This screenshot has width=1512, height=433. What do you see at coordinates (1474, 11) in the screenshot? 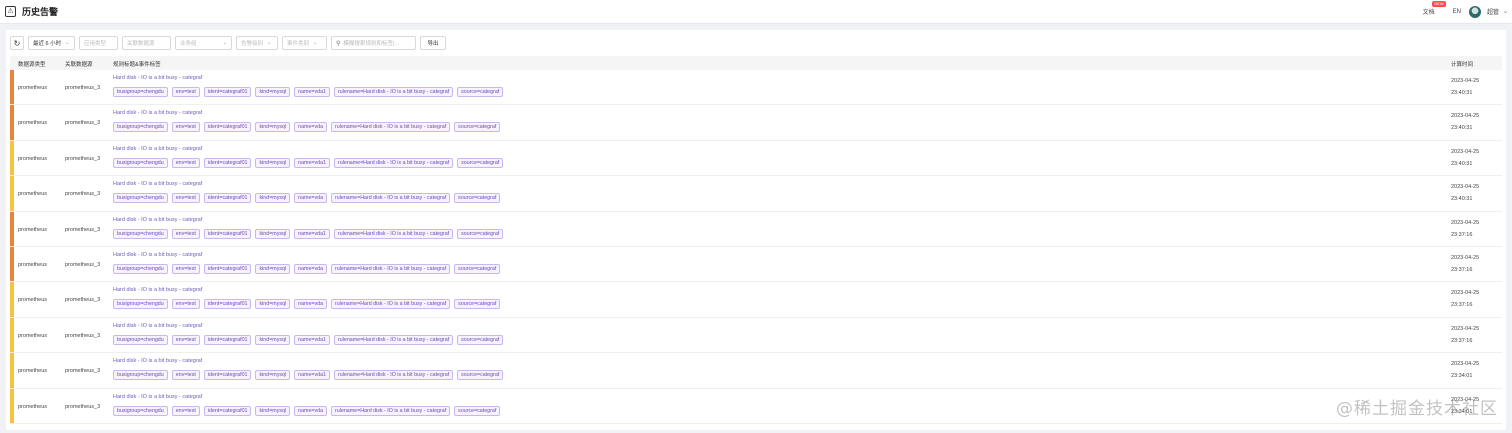
I see `avatar` at bounding box center [1474, 11].